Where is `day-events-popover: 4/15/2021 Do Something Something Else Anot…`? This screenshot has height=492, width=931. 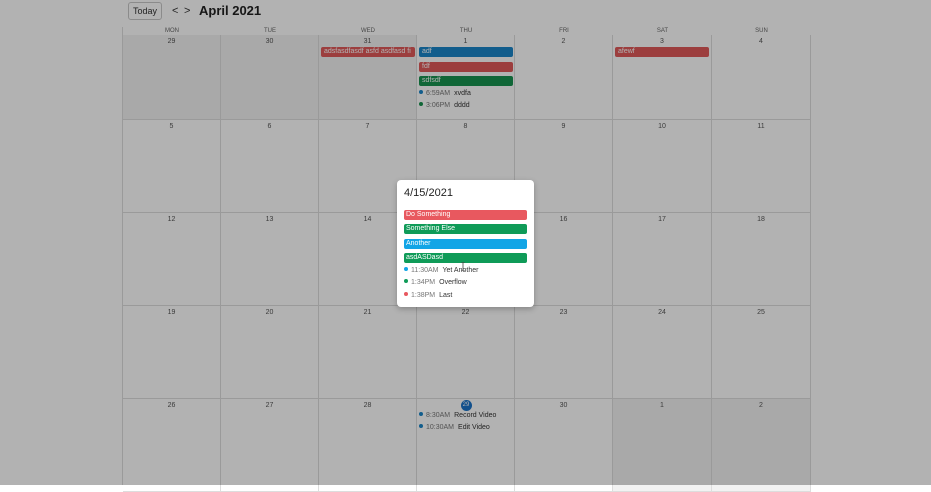 day-events-popover: 4/15/2021 Do Something Something Else Anot… is located at coordinates (465, 243).